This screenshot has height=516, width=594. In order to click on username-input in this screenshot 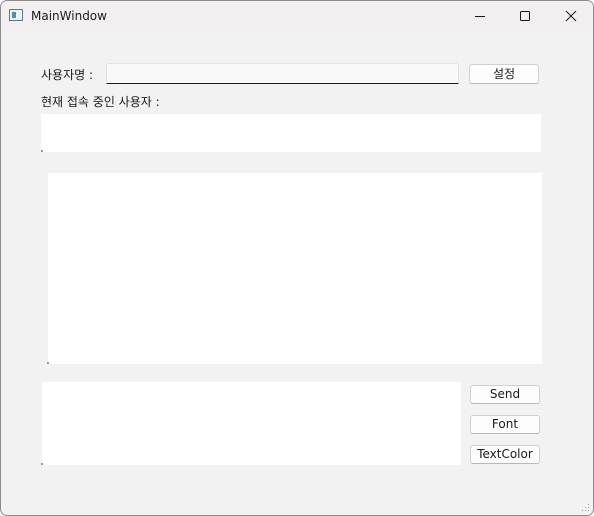, I will do `click(282, 73)`.